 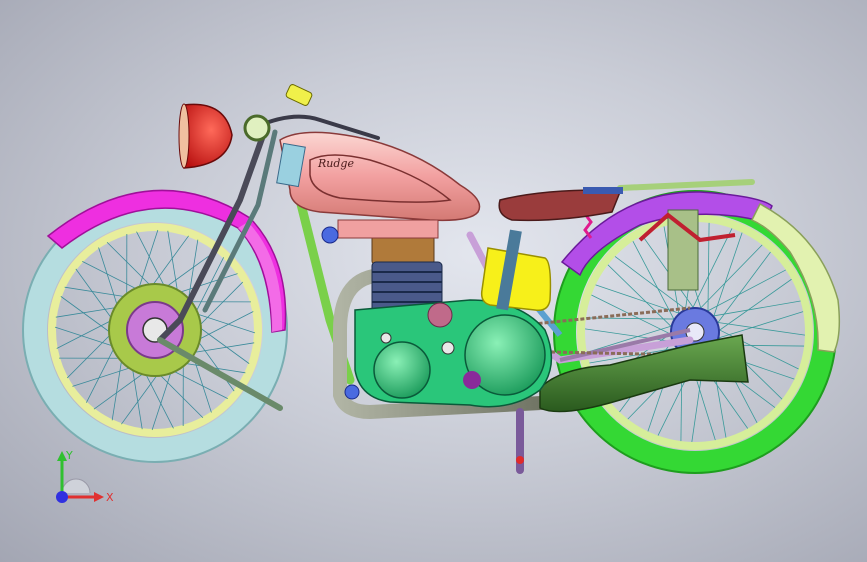 I want to click on rear-shock, so click(x=683, y=250).